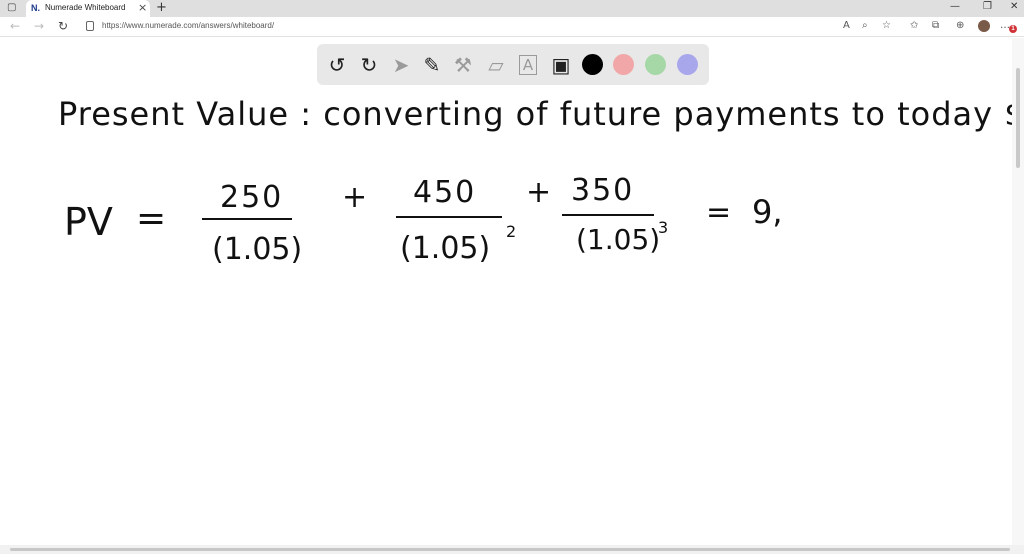 The height and width of the screenshot is (554, 1024). I want to click on horizontal-scrollbar, so click(512, 549).